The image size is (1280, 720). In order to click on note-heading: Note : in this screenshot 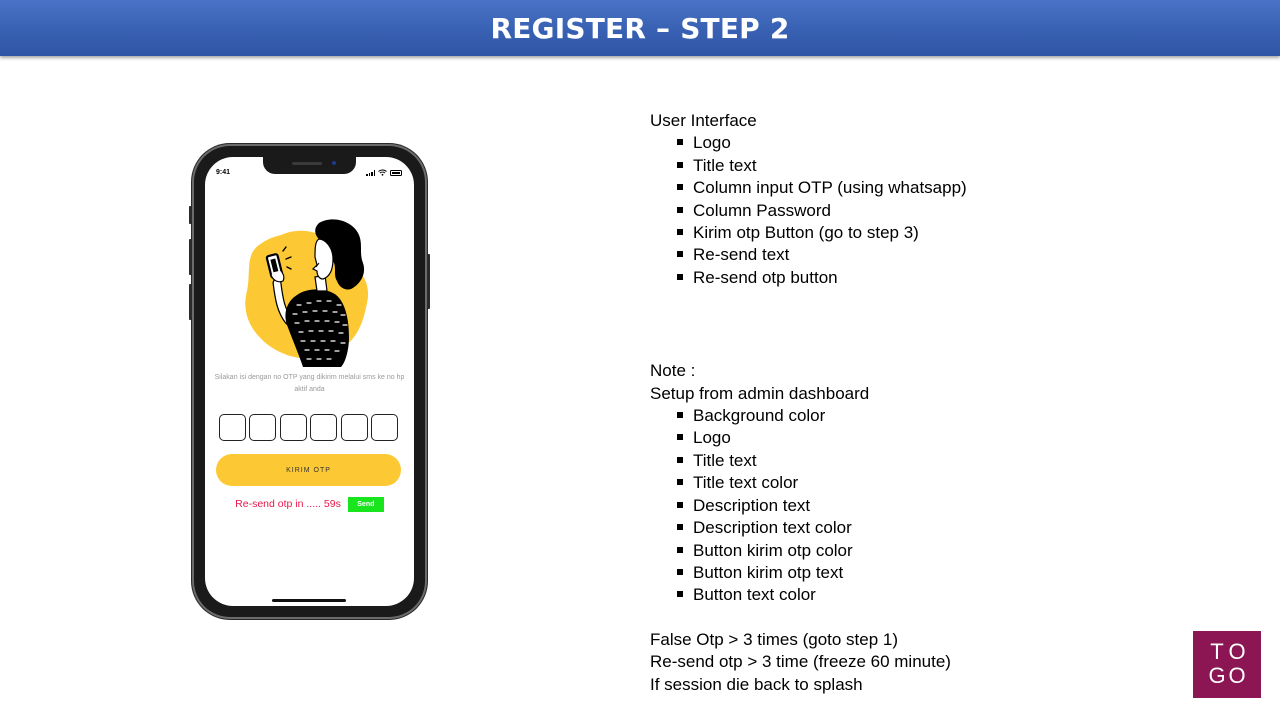, I will do `click(673, 371)`.